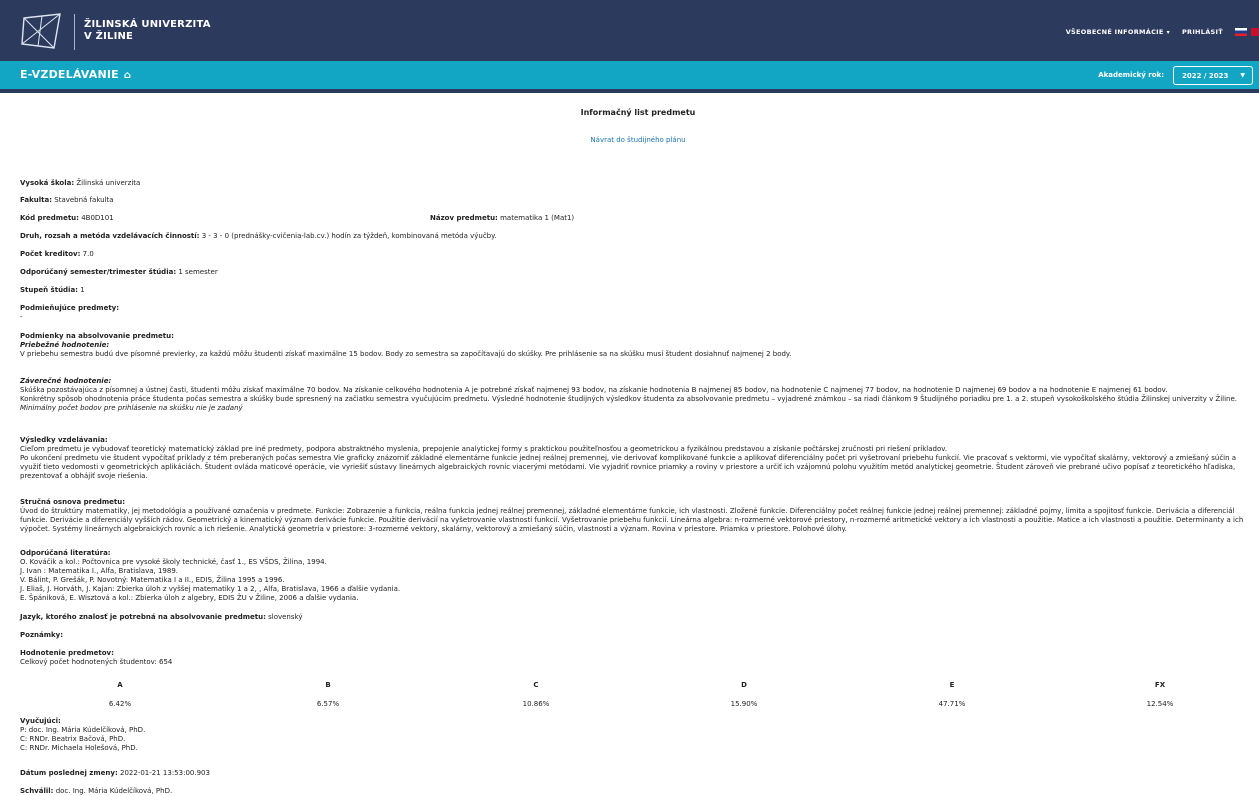 This screenshot has height=796, width=1259. I want to click on prereq-row: Podmieňujúce predmety: -, so click(69, 313).